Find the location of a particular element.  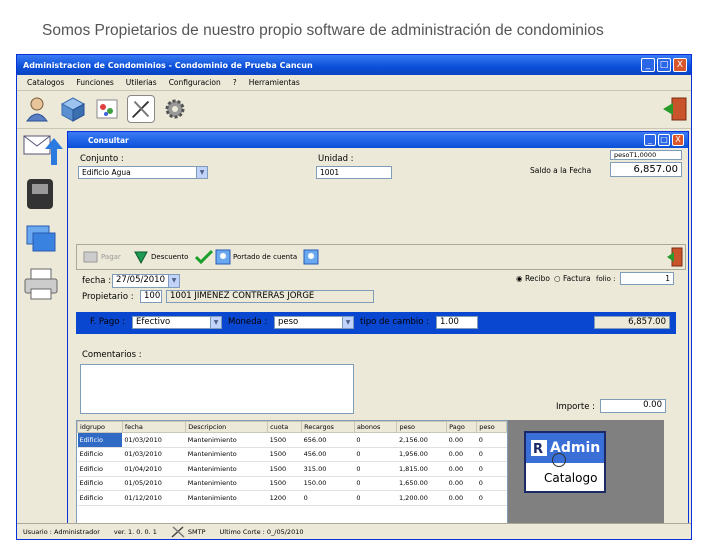

gear-icon is located at coordinates (175, 109).